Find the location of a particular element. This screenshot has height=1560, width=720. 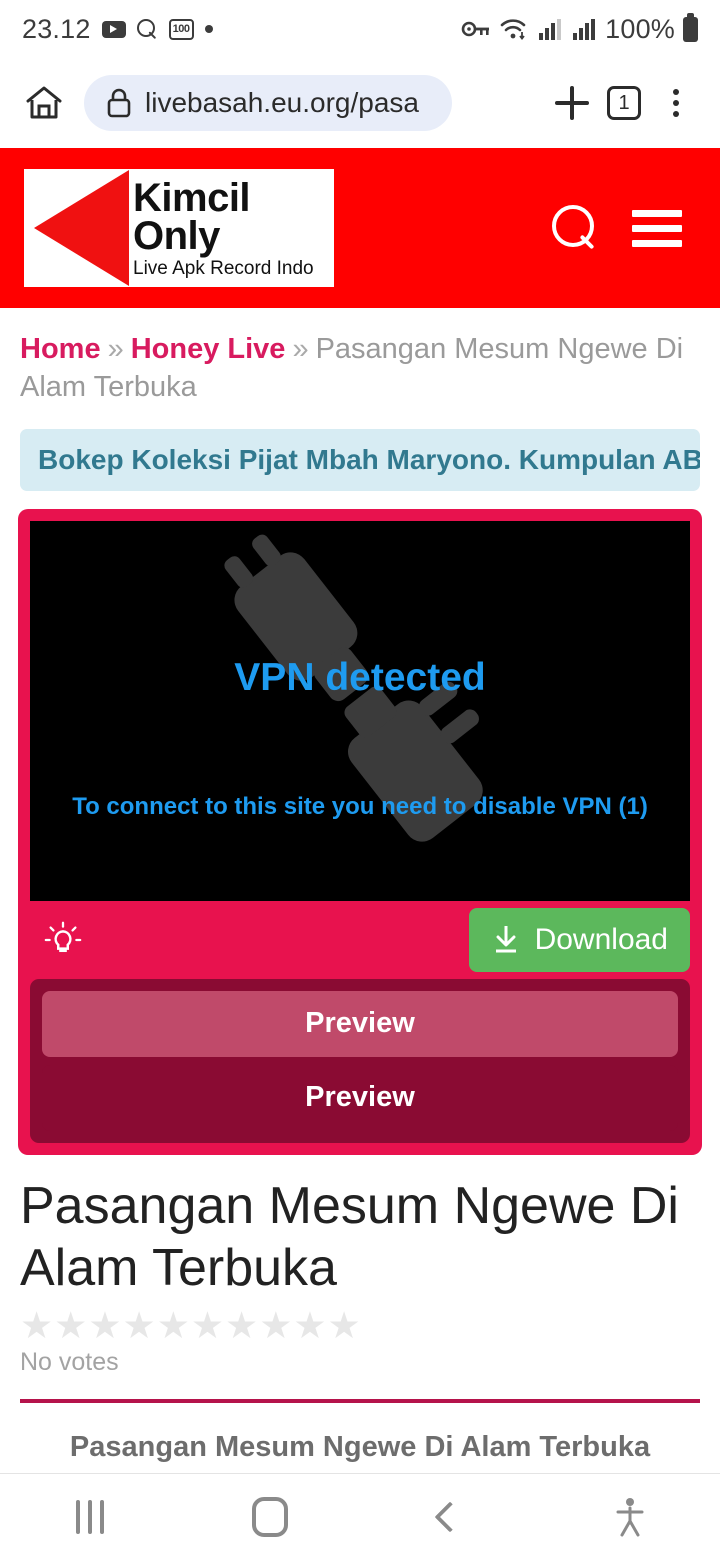

lock-icon is located at coordinates (119, 103).